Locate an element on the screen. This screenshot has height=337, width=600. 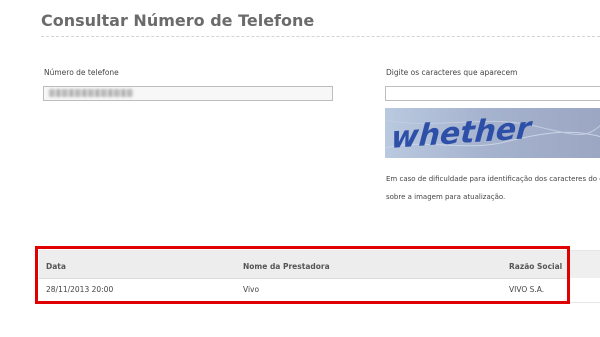
captcha-graphic: whether is located at coordinates (492, 133).